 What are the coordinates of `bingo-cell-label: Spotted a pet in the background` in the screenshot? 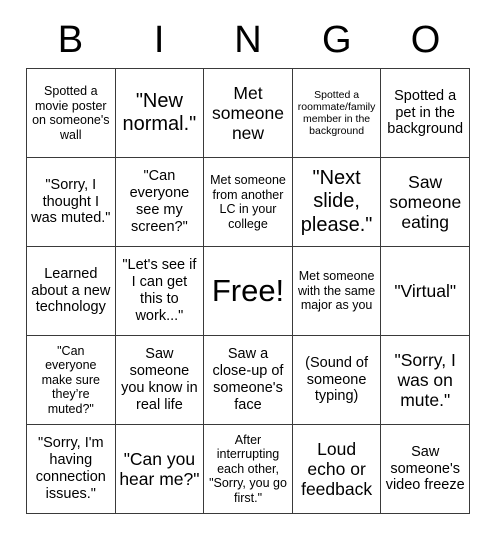 It's located at (425, 112).